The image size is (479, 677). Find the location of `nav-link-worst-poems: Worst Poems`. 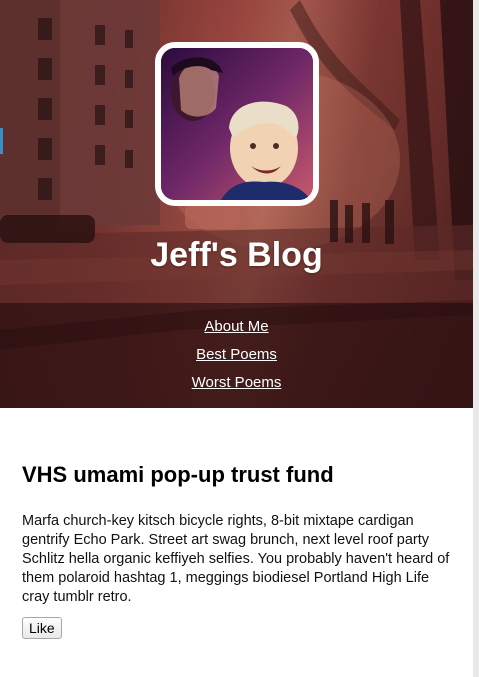

nav-link-worst-poems: Worst Poems is located at coordinates (237, 382).